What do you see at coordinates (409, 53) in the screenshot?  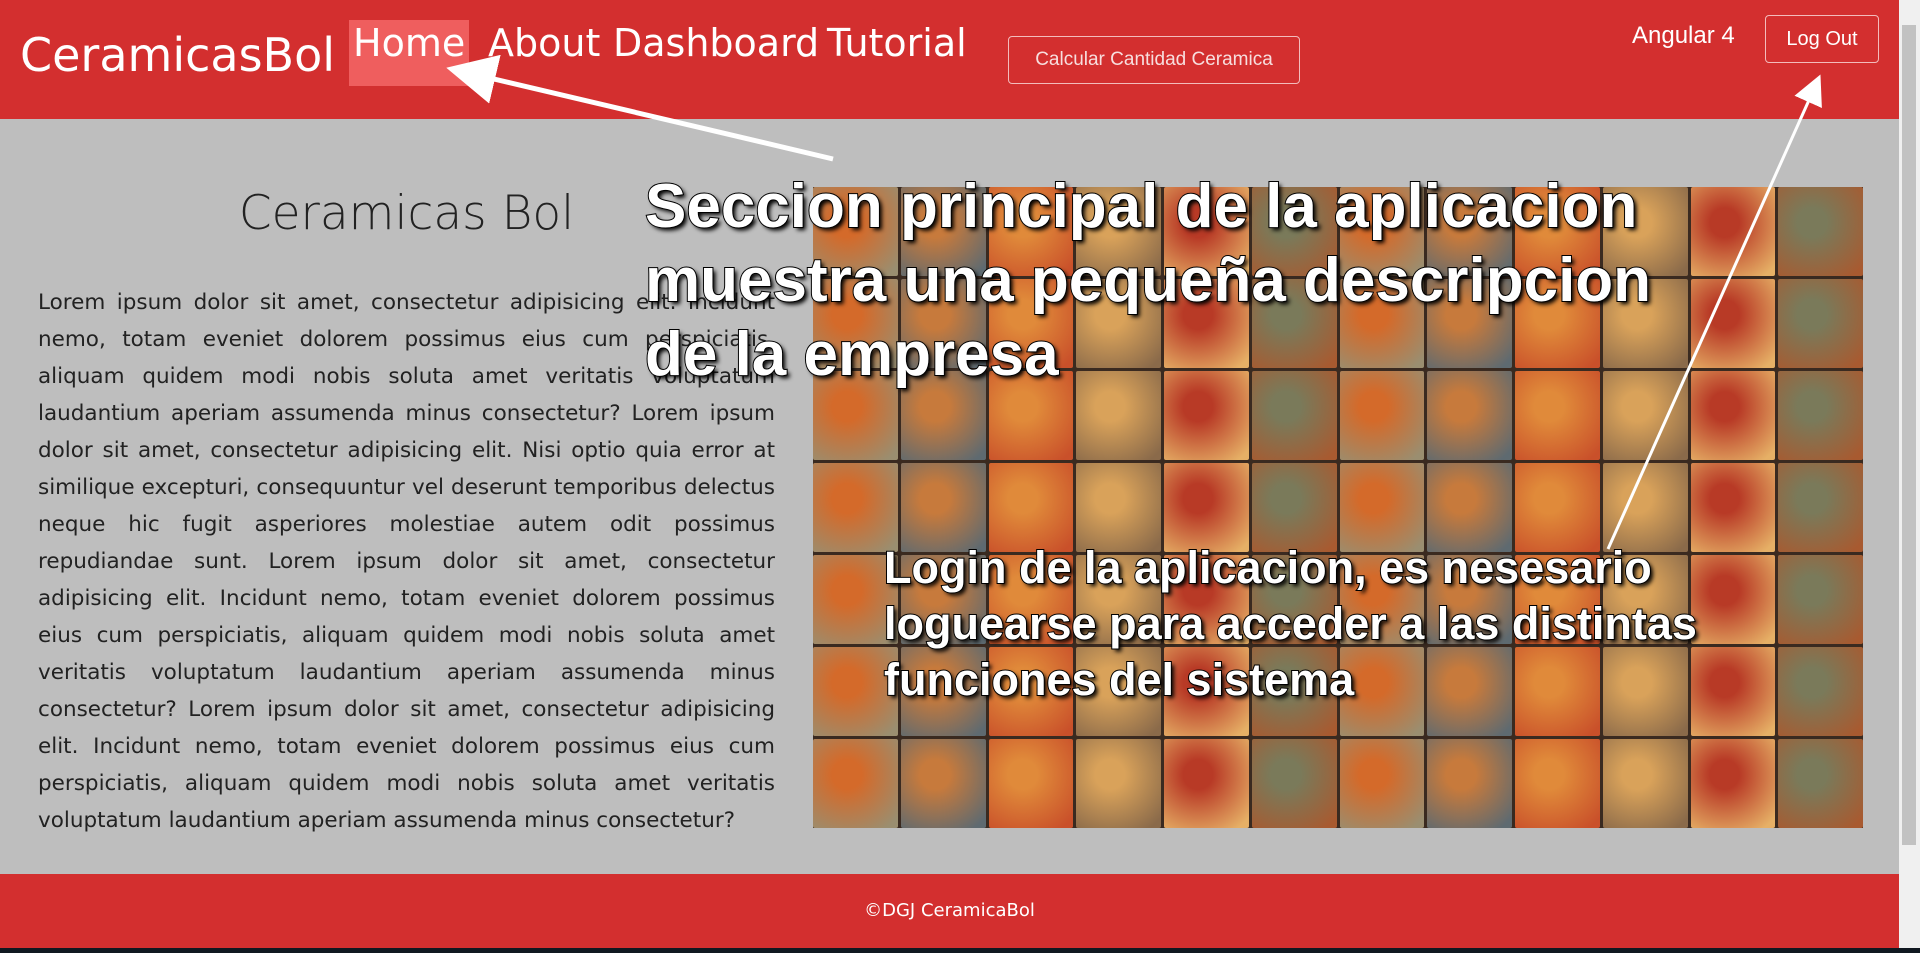 I see `nav-home: Home` at bounding box center [409, 53].